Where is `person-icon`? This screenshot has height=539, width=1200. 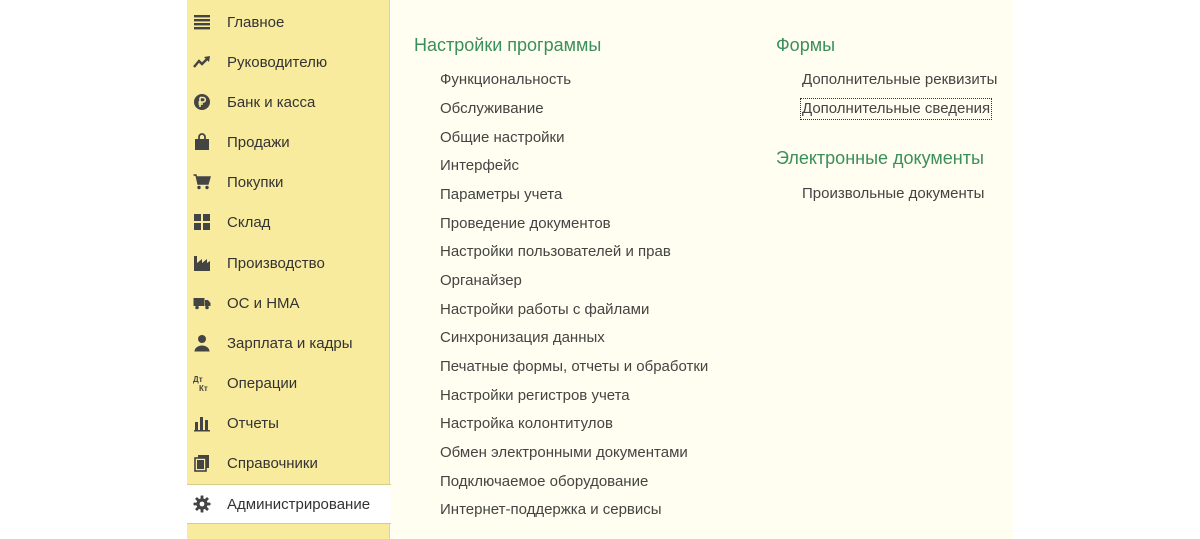 person-icon is located at coordinates (202, 343).